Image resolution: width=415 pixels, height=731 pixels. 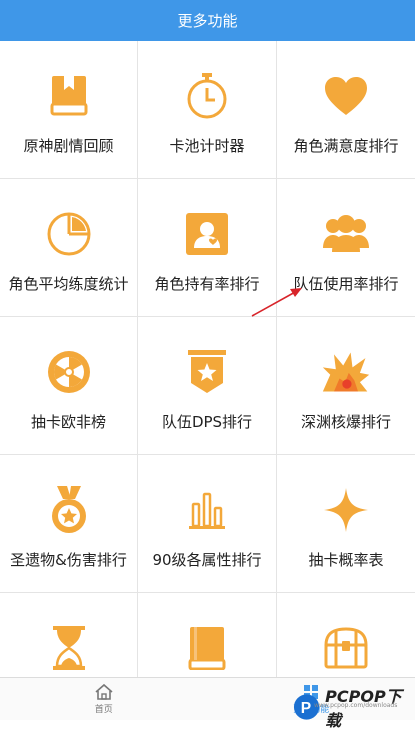 I want to click on feature-tile: 角色平均练度统计, so click(x=69, y=248).